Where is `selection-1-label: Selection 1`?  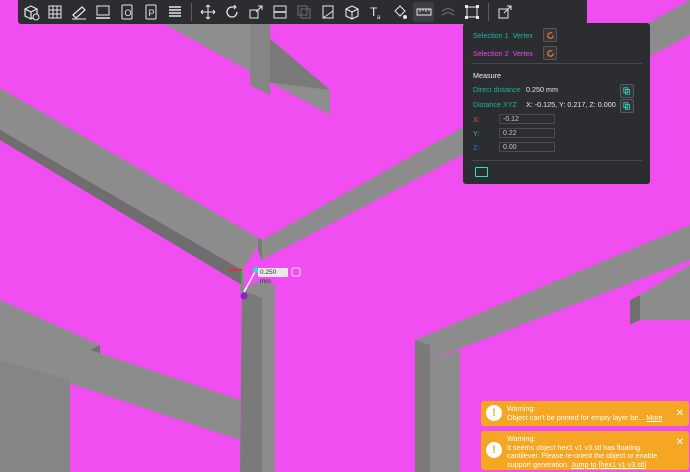
selection-1-label: Selection 1 is located at coordinates (491, 35).